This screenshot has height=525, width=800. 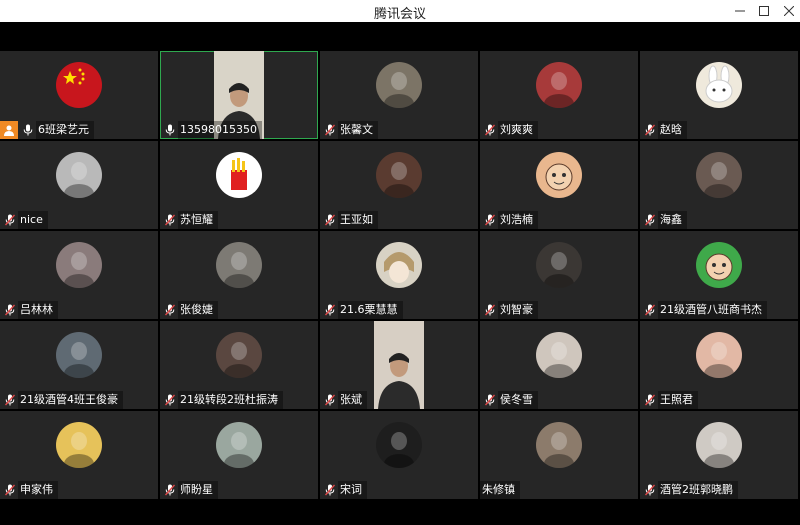 What do you see at coordinates (189, 310) in the screenshot?
I see `participant-namebar: 张俊婕` at bounding box center [189, 310].